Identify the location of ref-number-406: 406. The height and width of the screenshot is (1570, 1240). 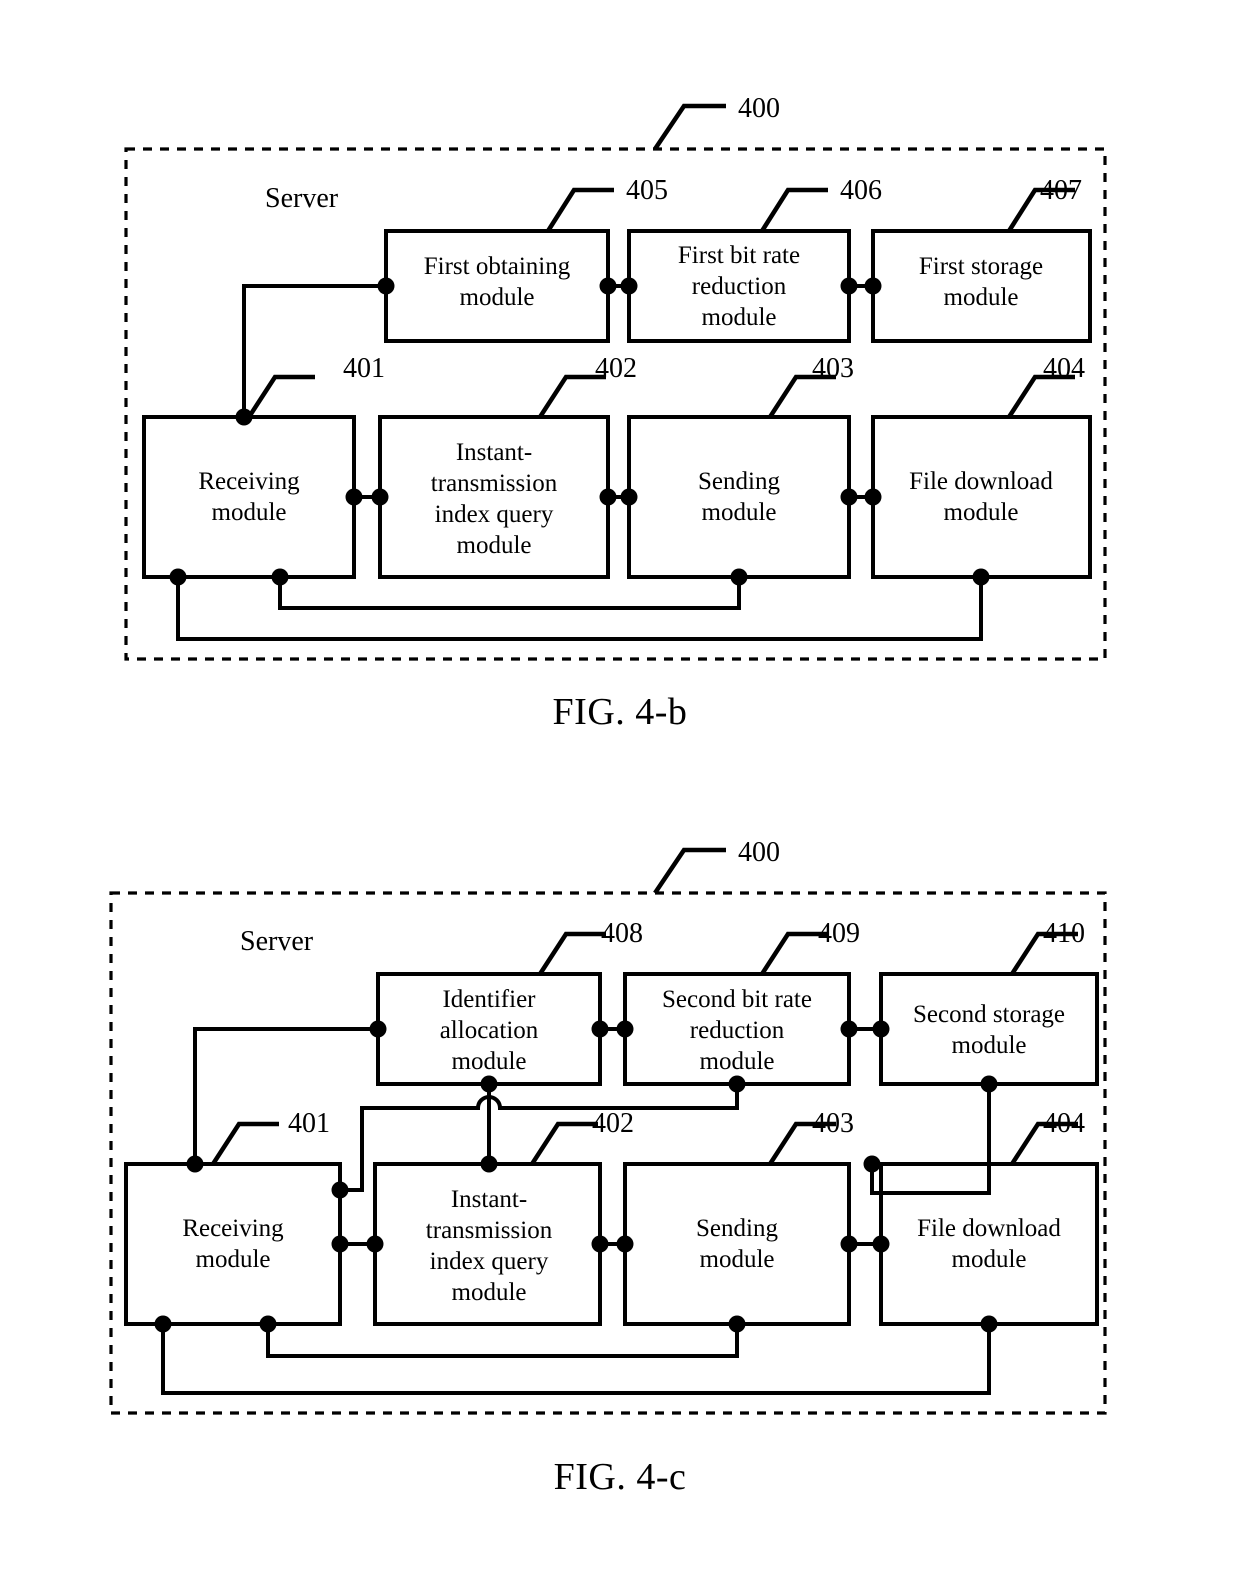
(861, 190).